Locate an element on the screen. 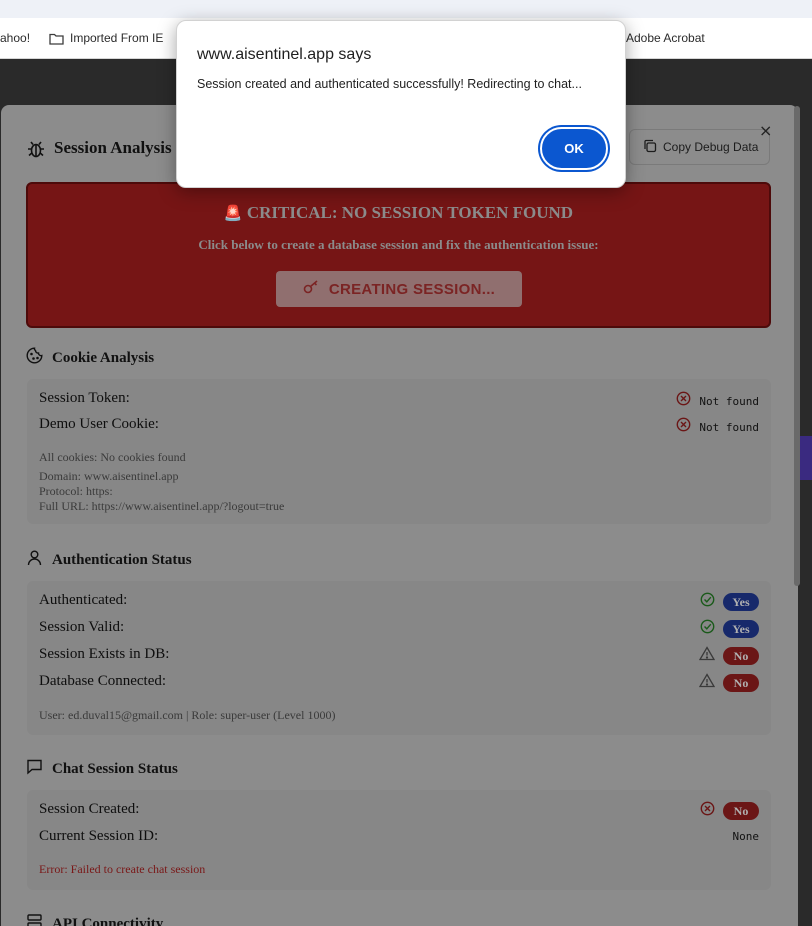  bookmark-label: ahoo! is located at coordinates (15, 38).